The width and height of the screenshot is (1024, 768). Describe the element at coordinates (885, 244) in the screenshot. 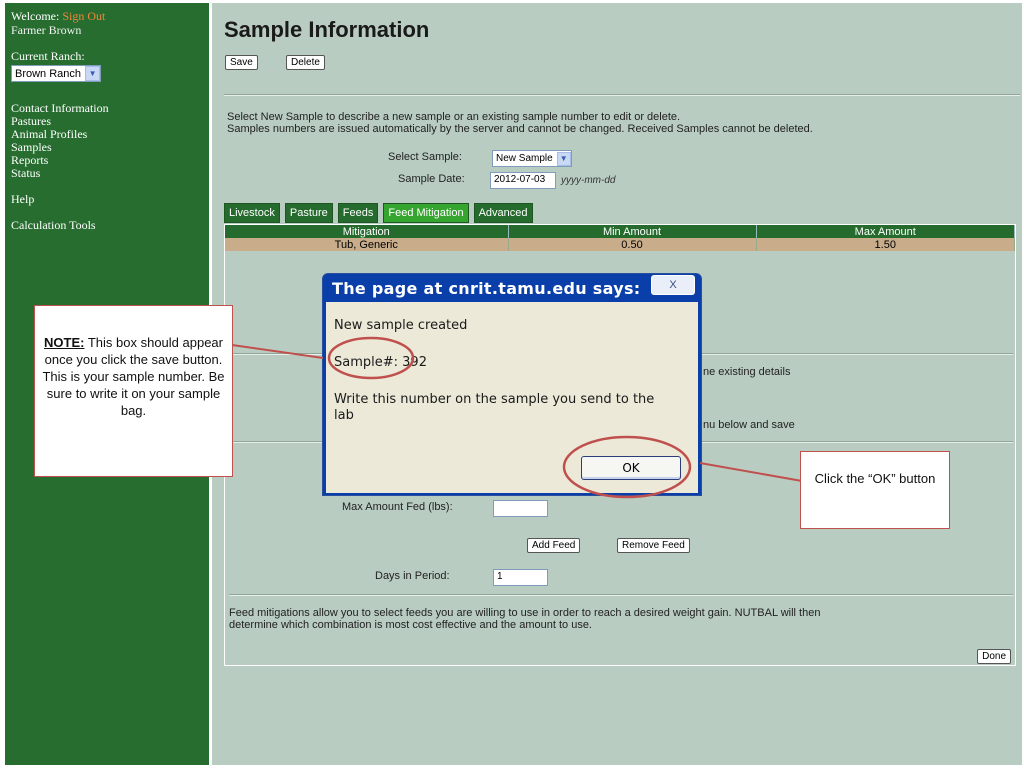

I see `cell-max-amount: 1.50` at that location.